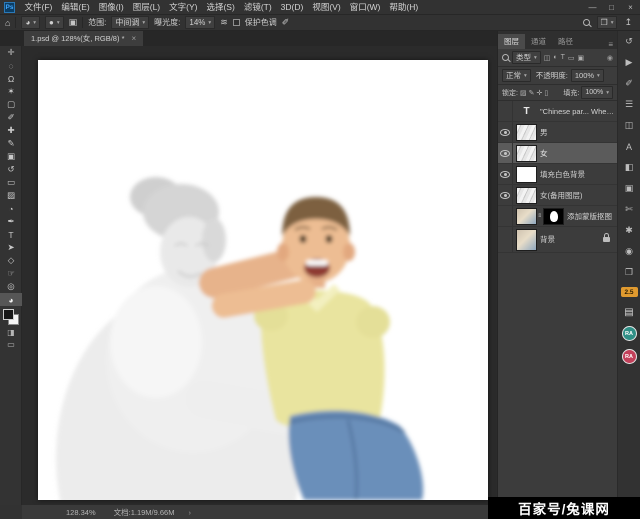 The width and height of the screenshot is (640, 519). What do you see at coordinates (557, 111) in the screenshot?
I see `layer-row-text: T "Chinese par... When the f` at bounding box center [557, 111].